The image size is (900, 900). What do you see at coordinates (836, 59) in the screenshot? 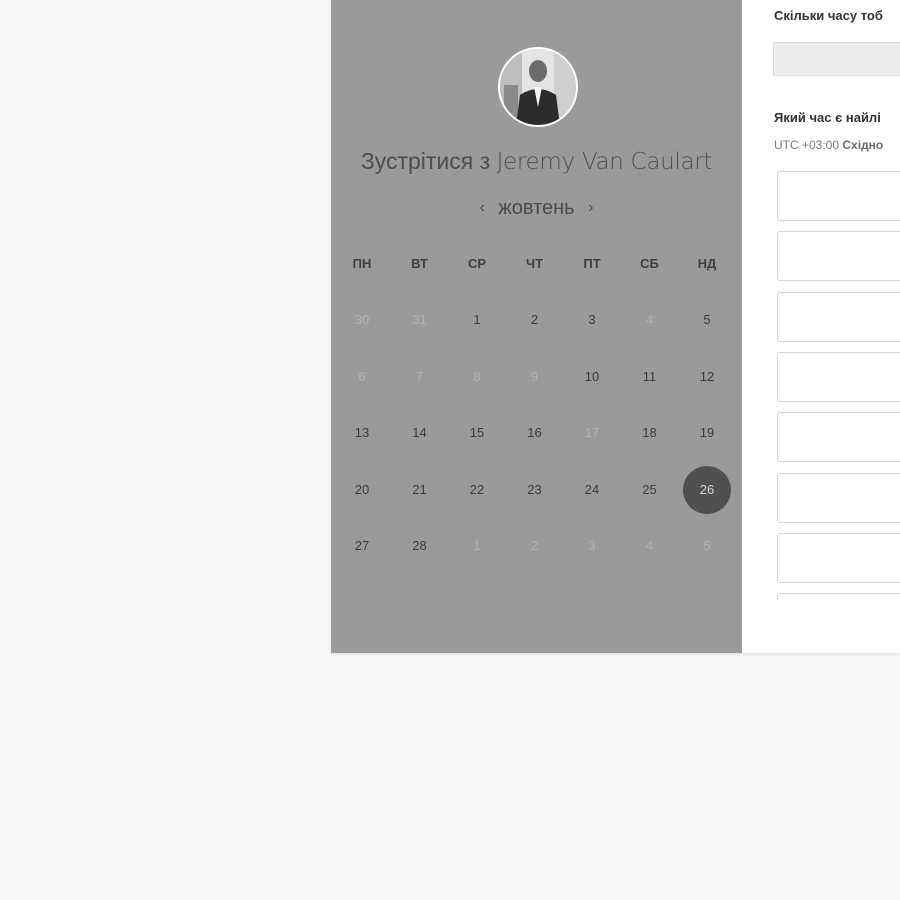
I see `duration-select` at bounding box center [836, 59].